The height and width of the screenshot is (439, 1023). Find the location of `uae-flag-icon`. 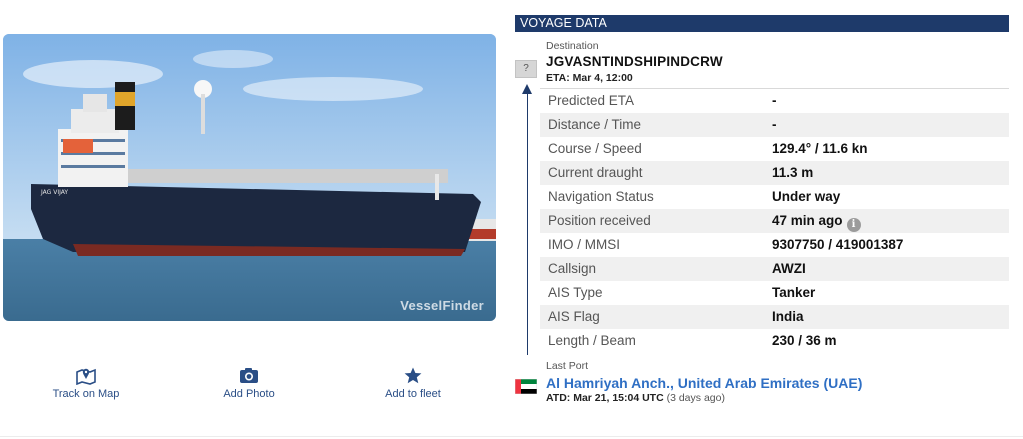

uae-flag-icon is located at coordinates (526, 386).